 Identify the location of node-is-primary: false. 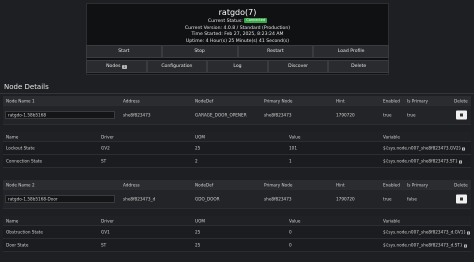
(412, 199).